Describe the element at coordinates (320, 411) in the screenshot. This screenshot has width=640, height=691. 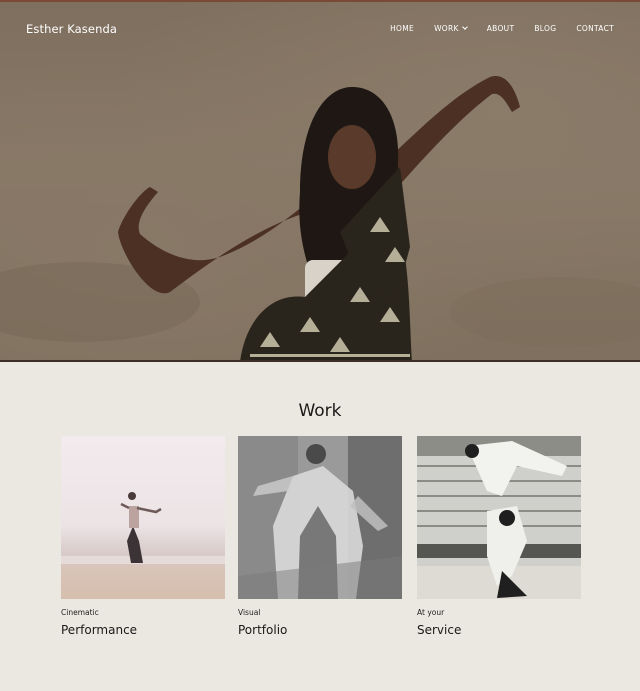
I see `work-heading: Work` at that location.